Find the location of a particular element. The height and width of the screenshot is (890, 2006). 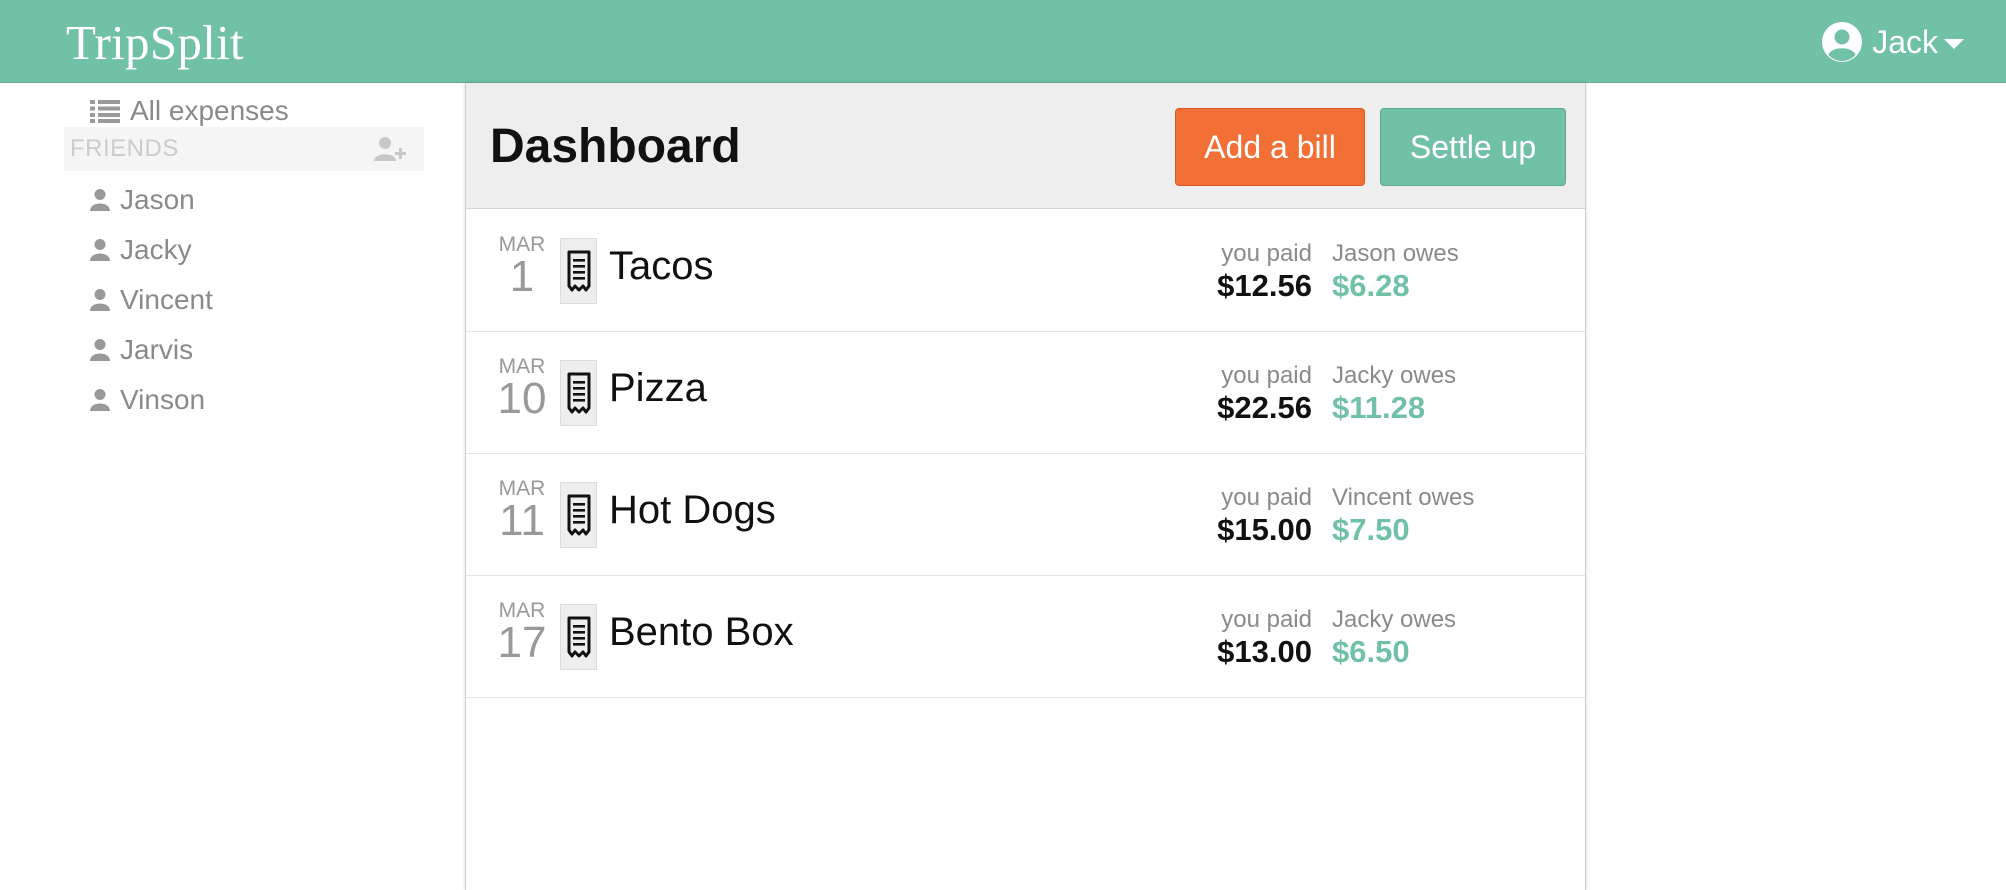

friend-name: Jason is located at coordinates (157, 199).